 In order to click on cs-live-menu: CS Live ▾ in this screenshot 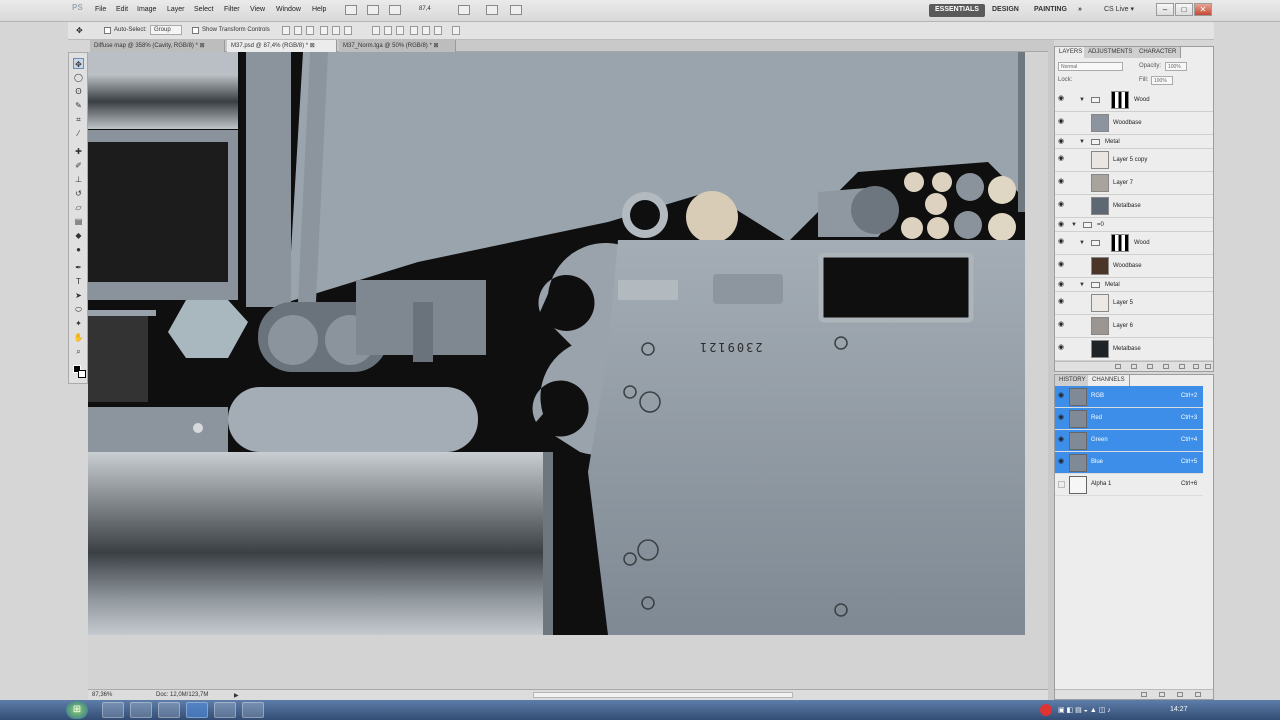, I will do `click(1119, 9)`.